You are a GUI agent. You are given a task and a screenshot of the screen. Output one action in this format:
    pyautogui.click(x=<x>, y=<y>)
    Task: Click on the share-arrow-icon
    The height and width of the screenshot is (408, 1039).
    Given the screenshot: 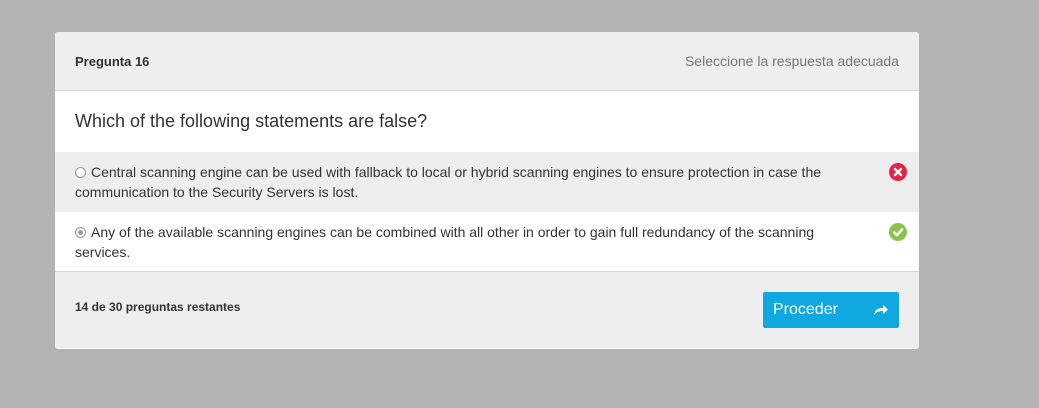 What is the action you would take?
    pyautogui.click(x=881, y=310)
    